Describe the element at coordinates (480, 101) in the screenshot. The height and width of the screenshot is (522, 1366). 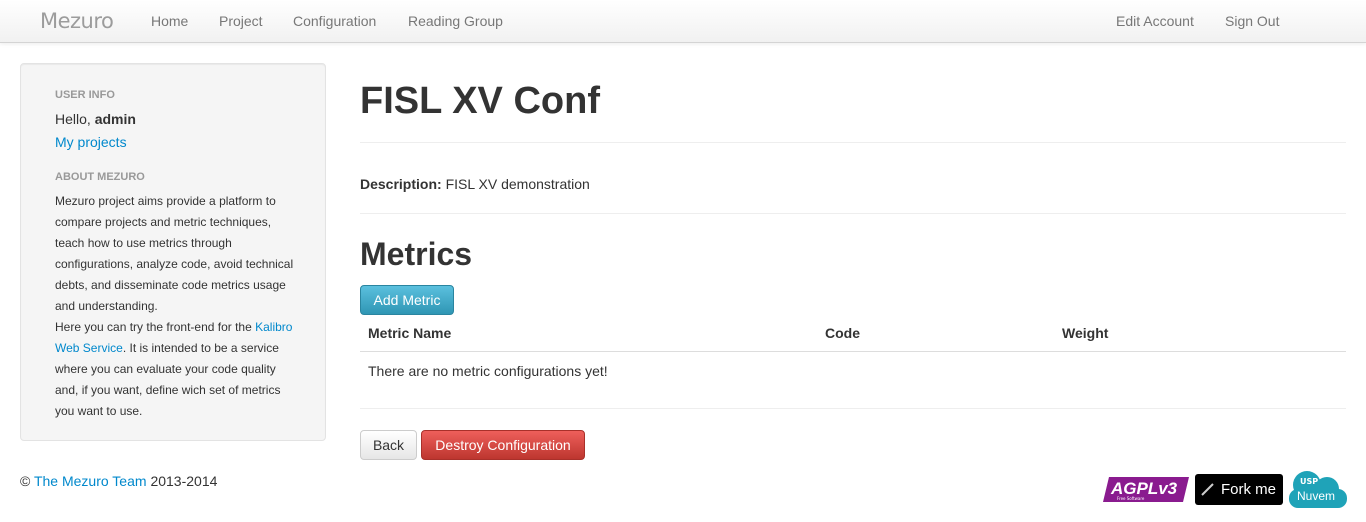
I see `page-title: FISL XV Conf` at that location.